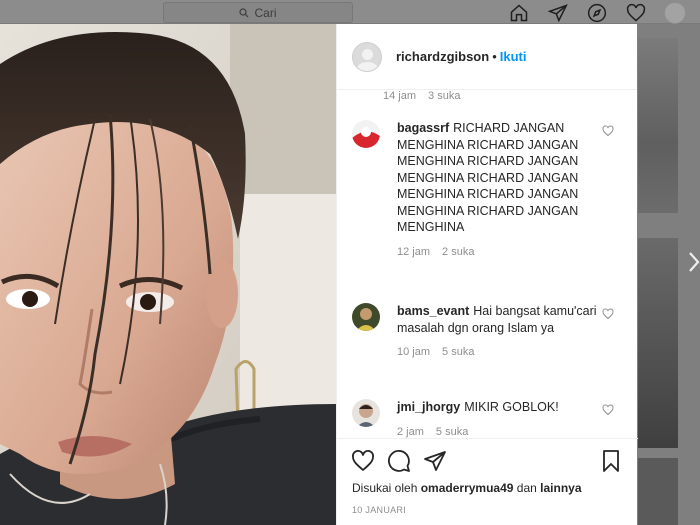 The image size is (700, 525). Describe the element at coordinates (414, 352) in the screenshot. I see `comment-time: 10 jam` at that location.